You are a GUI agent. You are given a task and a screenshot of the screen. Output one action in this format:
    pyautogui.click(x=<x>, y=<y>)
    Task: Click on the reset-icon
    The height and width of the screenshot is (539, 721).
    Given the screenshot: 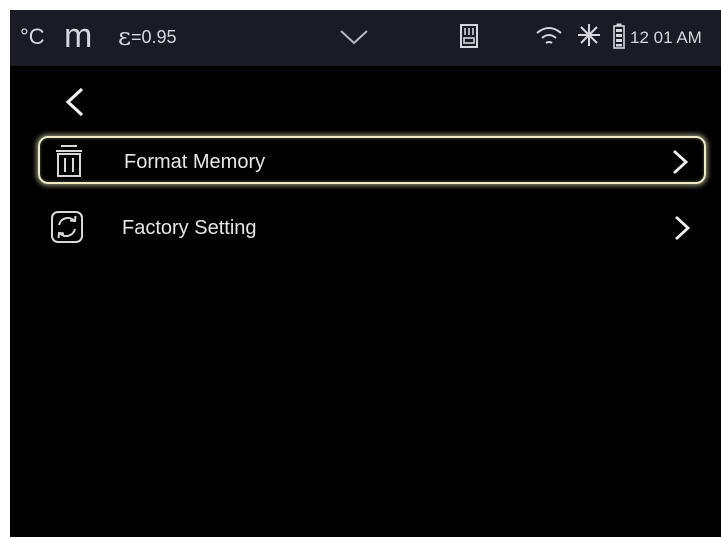 What is the action you would take?
    pyautogui.click(x=67, y=227)
    